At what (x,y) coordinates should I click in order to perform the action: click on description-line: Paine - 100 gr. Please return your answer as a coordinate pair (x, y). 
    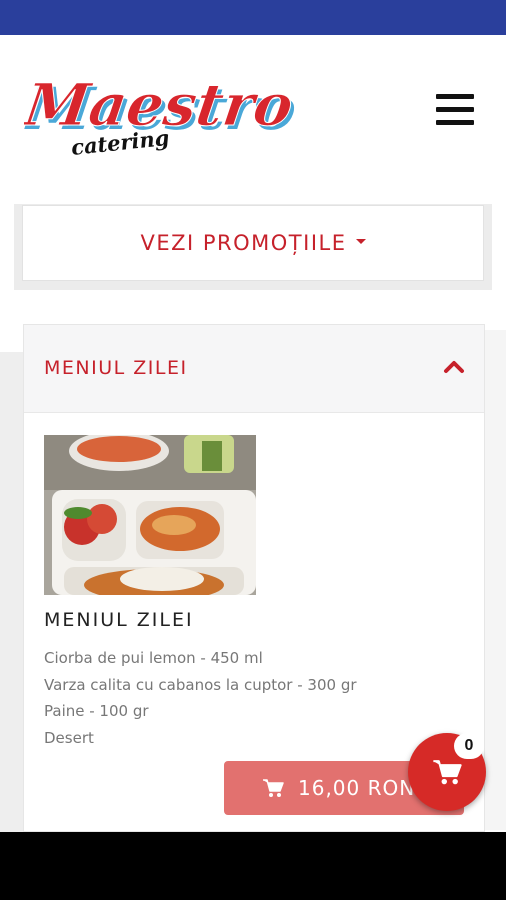
    Looking at the image, I should click on (96, 711).